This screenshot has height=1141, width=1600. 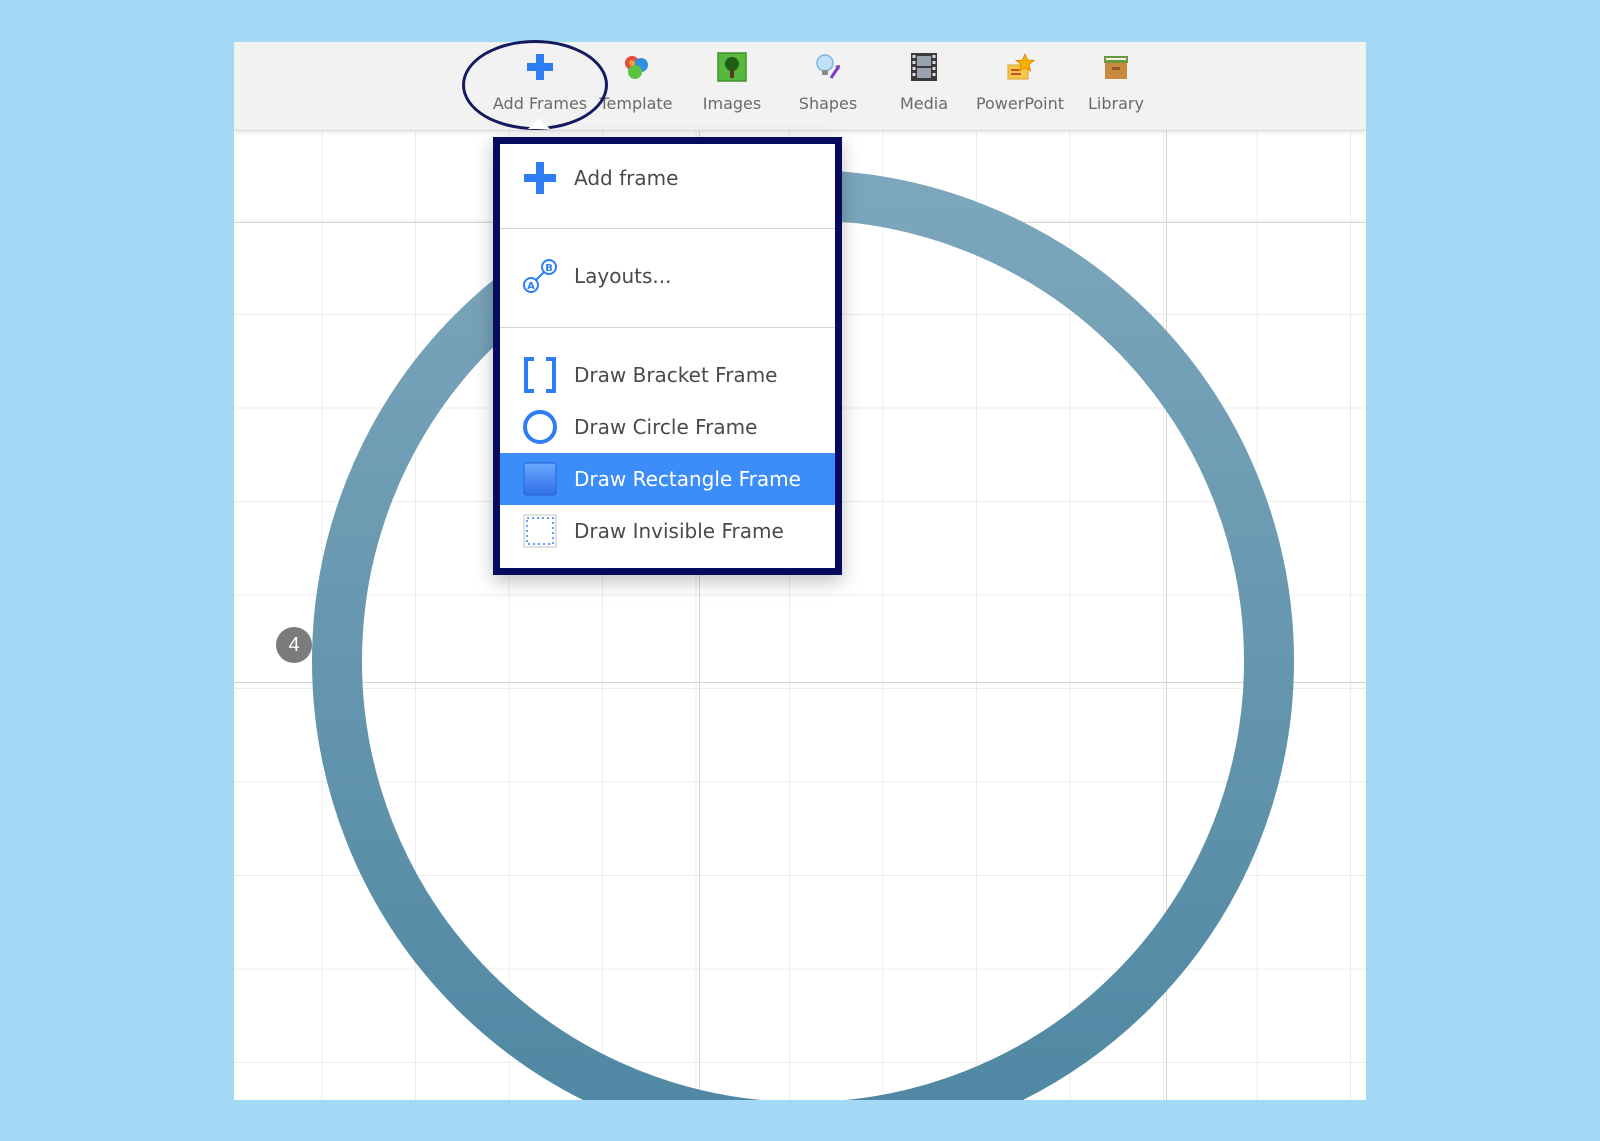 What do you see at coordinates (531, 286) in the screenshot?
I see `svg-text: A` at bounding box center [531, 286].